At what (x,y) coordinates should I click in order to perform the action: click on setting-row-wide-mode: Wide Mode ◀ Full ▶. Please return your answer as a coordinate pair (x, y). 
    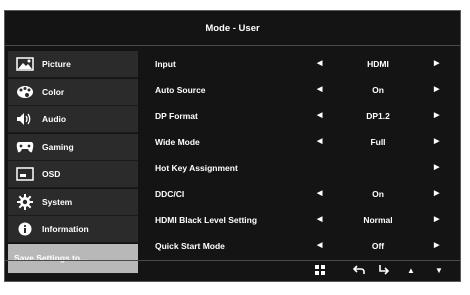
    Looking at the image, I should click on (305, 142).